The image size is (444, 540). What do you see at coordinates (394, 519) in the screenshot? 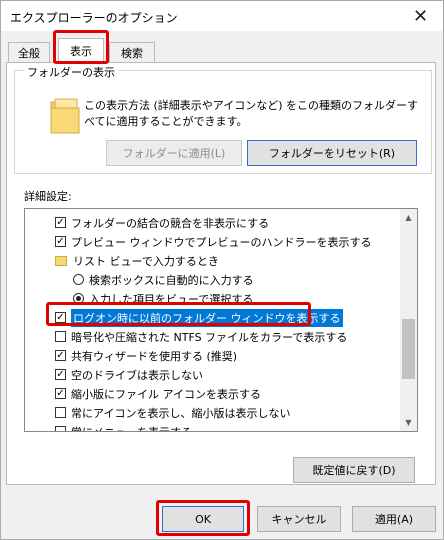
I see `apply-button: 適用(A)` at bounding box center [394, 519].